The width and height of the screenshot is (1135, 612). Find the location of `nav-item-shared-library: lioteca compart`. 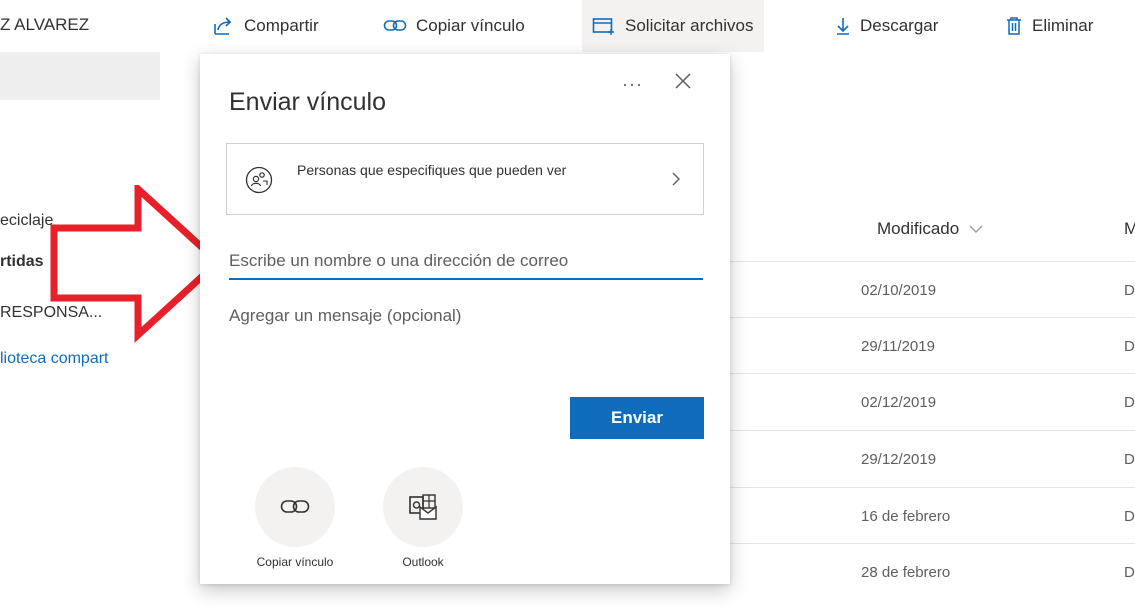

nav-item-shared-library: lioteca compart is located at coordinates (80, 359).